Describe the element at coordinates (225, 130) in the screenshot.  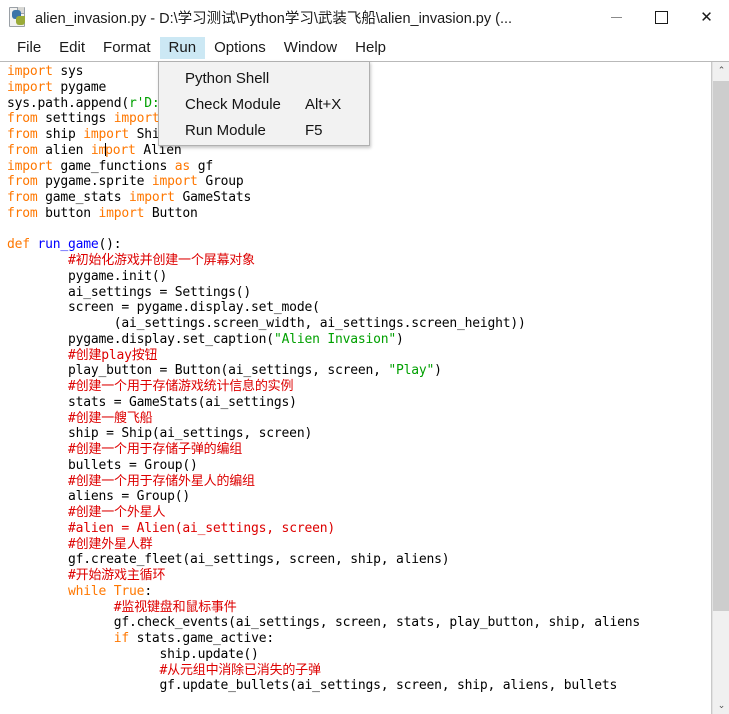
I see `run-menu-item-label: Run Module` at that location.